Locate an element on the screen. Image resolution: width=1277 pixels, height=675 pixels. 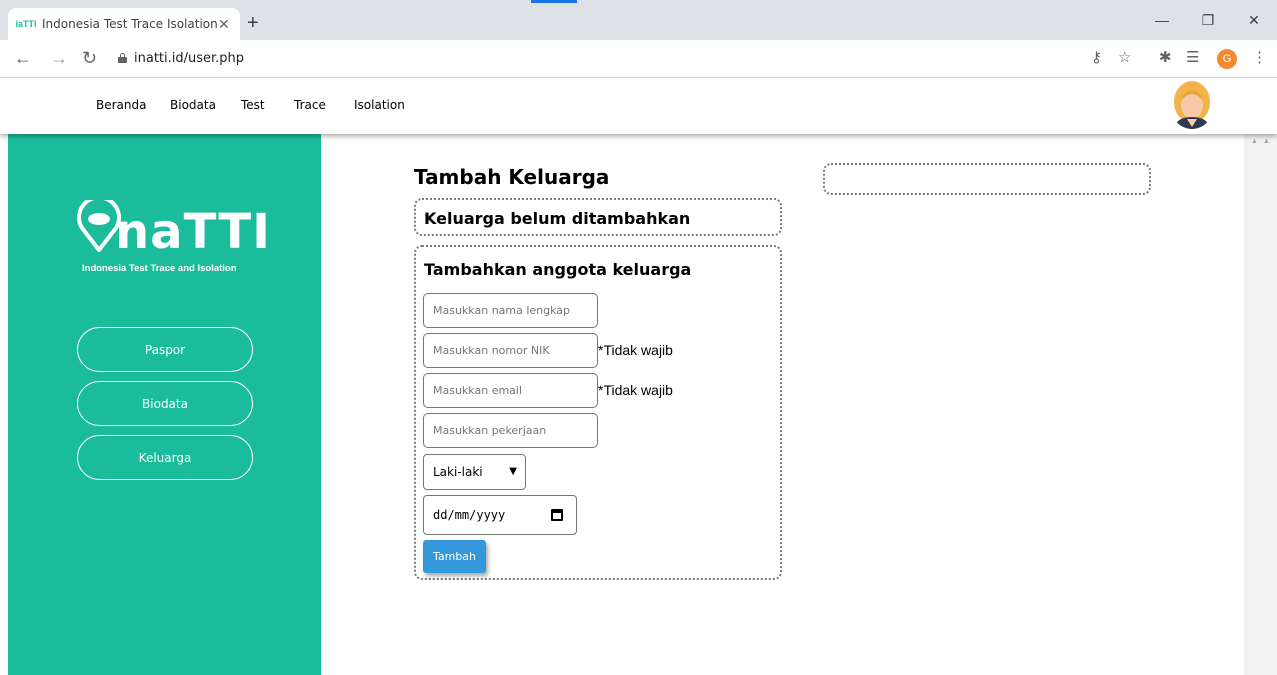
favicon-icon: iaTTI is located at coordinates (26, 24).